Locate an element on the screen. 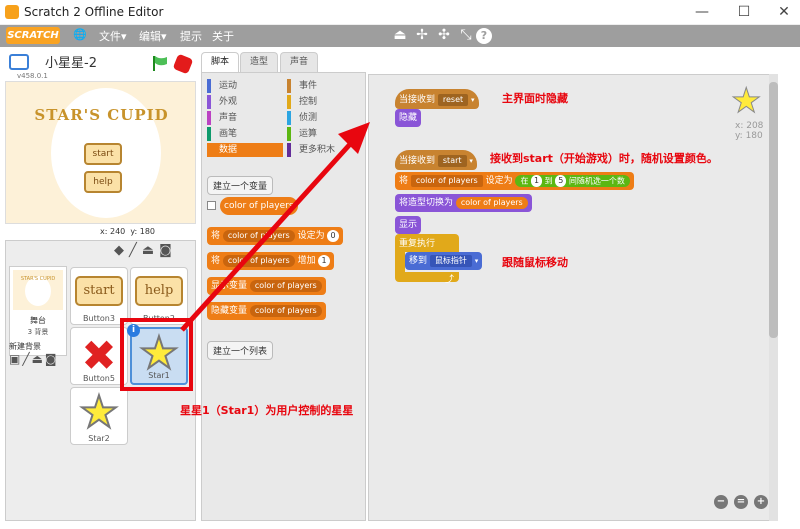  annotation-random-color: 接收到start（开始游戏）时，随机设置颜色。 is located at coordinates (604, 158).